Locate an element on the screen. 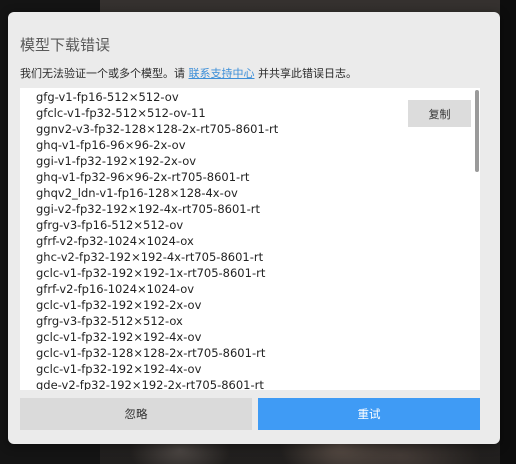 Image resolution: width=516 pixels, height=464 pixels. model-list-item: gfg-v1-fp16-512×512-ov is located at coordinates (107, 97).